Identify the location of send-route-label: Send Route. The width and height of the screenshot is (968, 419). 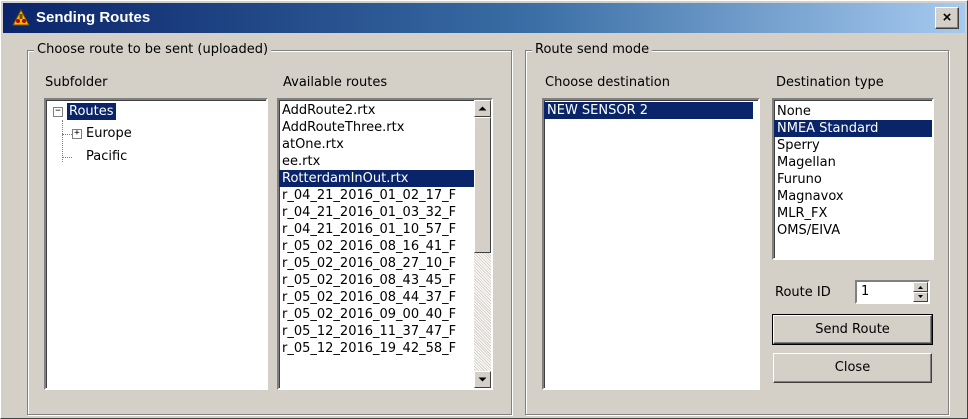
(852, 329).